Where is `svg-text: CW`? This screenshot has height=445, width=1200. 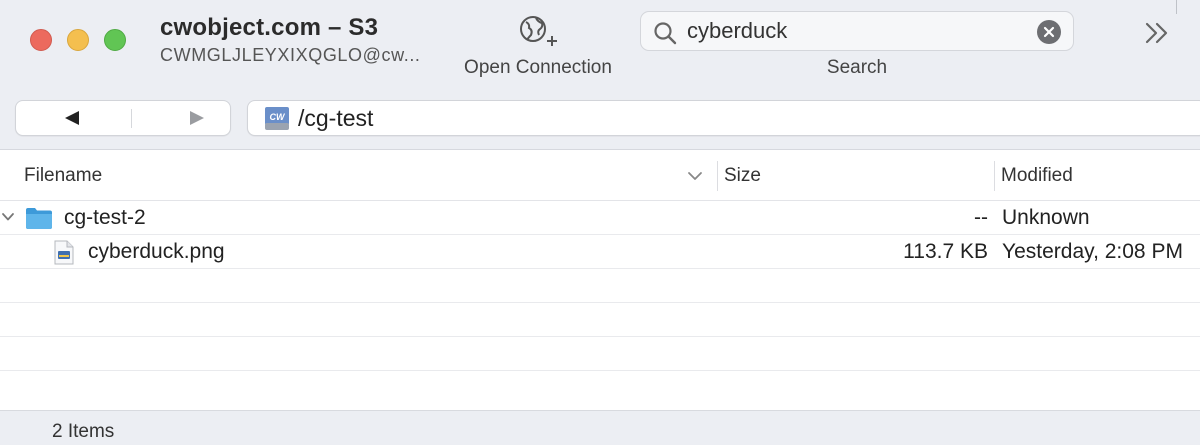 svg-text: CW is located at coordinates (278, 117).